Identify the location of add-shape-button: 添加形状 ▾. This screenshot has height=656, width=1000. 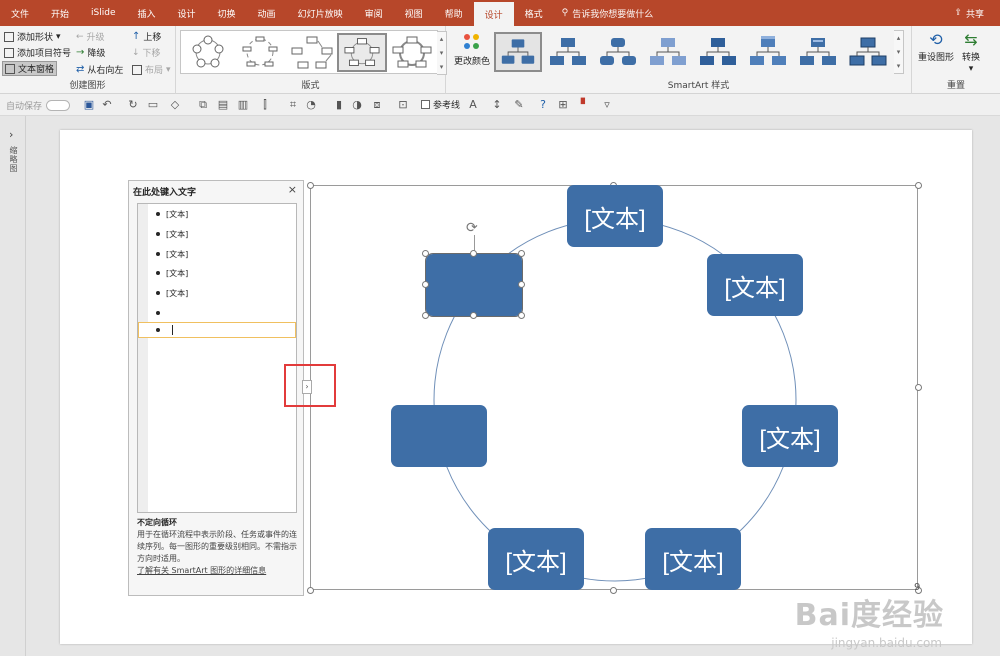
(32, 36).